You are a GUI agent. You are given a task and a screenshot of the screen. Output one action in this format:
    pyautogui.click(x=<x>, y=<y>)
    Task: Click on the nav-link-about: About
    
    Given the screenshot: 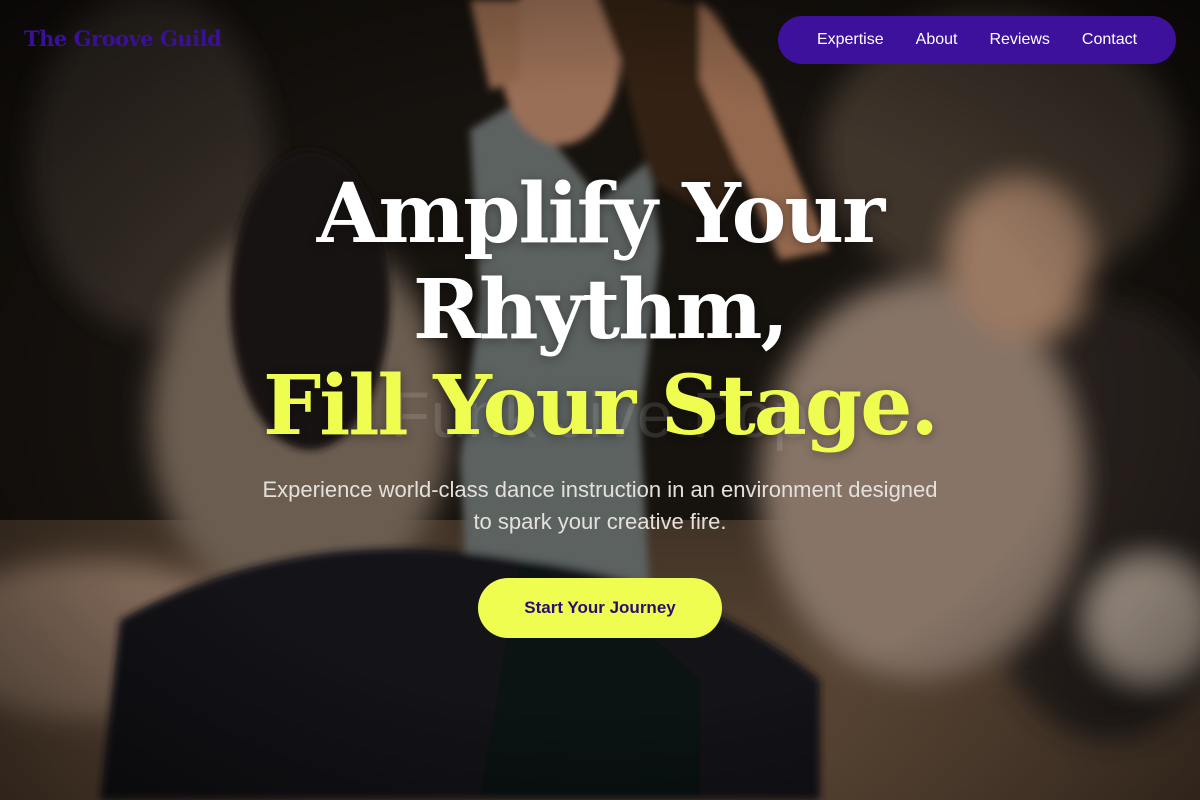 What is the action you would take?
    pyautogui.click(x=937, y=40)
    